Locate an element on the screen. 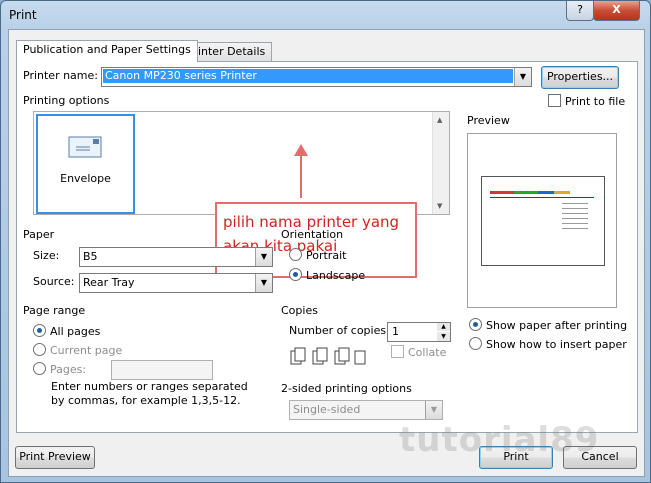  spin-up-icon: ▲ is located at coordinates (443, 327).